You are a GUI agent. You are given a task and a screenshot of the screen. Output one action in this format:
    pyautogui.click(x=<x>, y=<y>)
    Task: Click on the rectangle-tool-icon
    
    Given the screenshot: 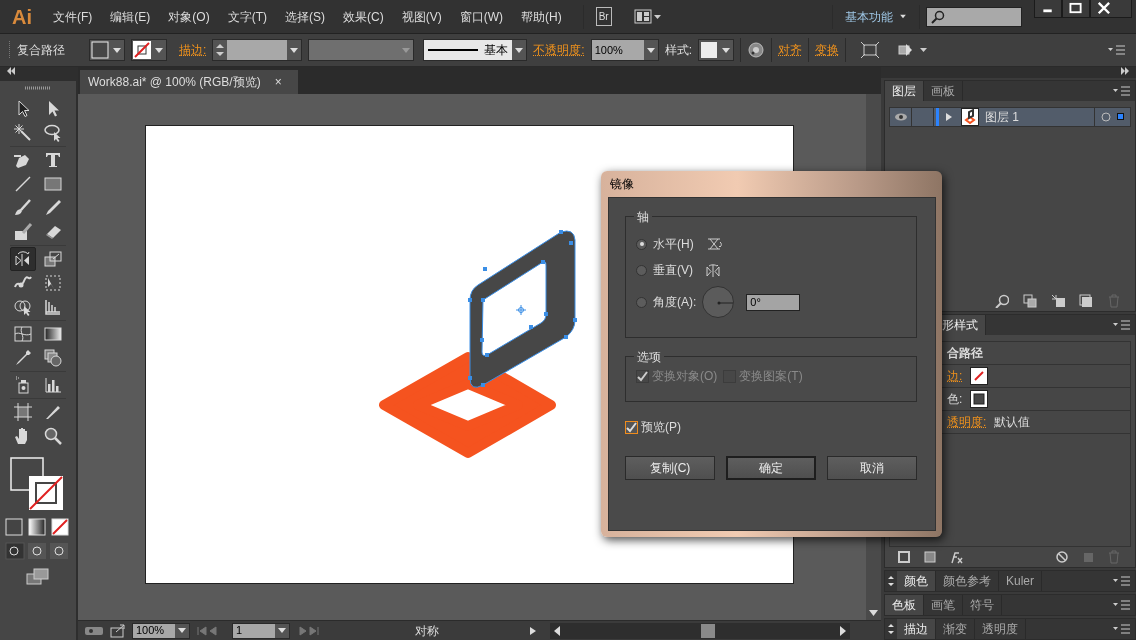 What is the action you would take?
    pyautogui.click(x=53, y=184)
    